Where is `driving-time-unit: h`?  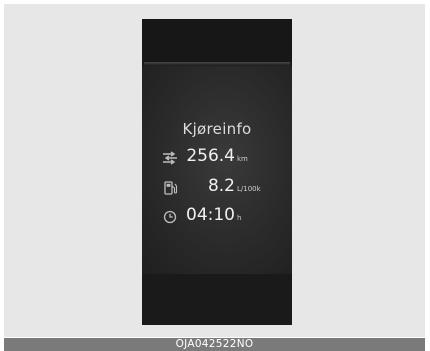
driving-time-unit: h is located at coordinates (239, 218).